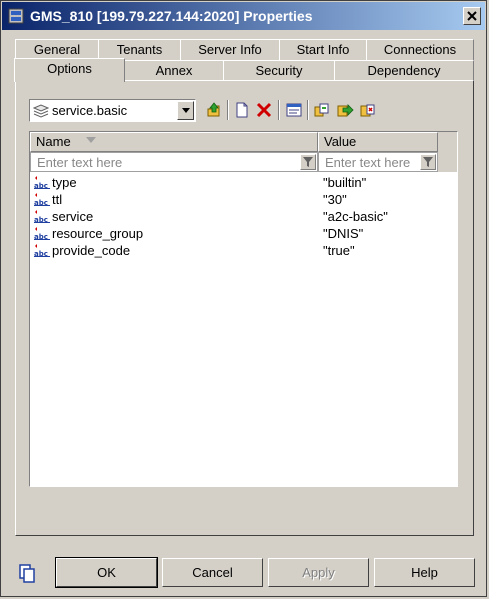 This screenshot has width=489, height=599. I want to click on column-header-value: Value, so click(378, 142).